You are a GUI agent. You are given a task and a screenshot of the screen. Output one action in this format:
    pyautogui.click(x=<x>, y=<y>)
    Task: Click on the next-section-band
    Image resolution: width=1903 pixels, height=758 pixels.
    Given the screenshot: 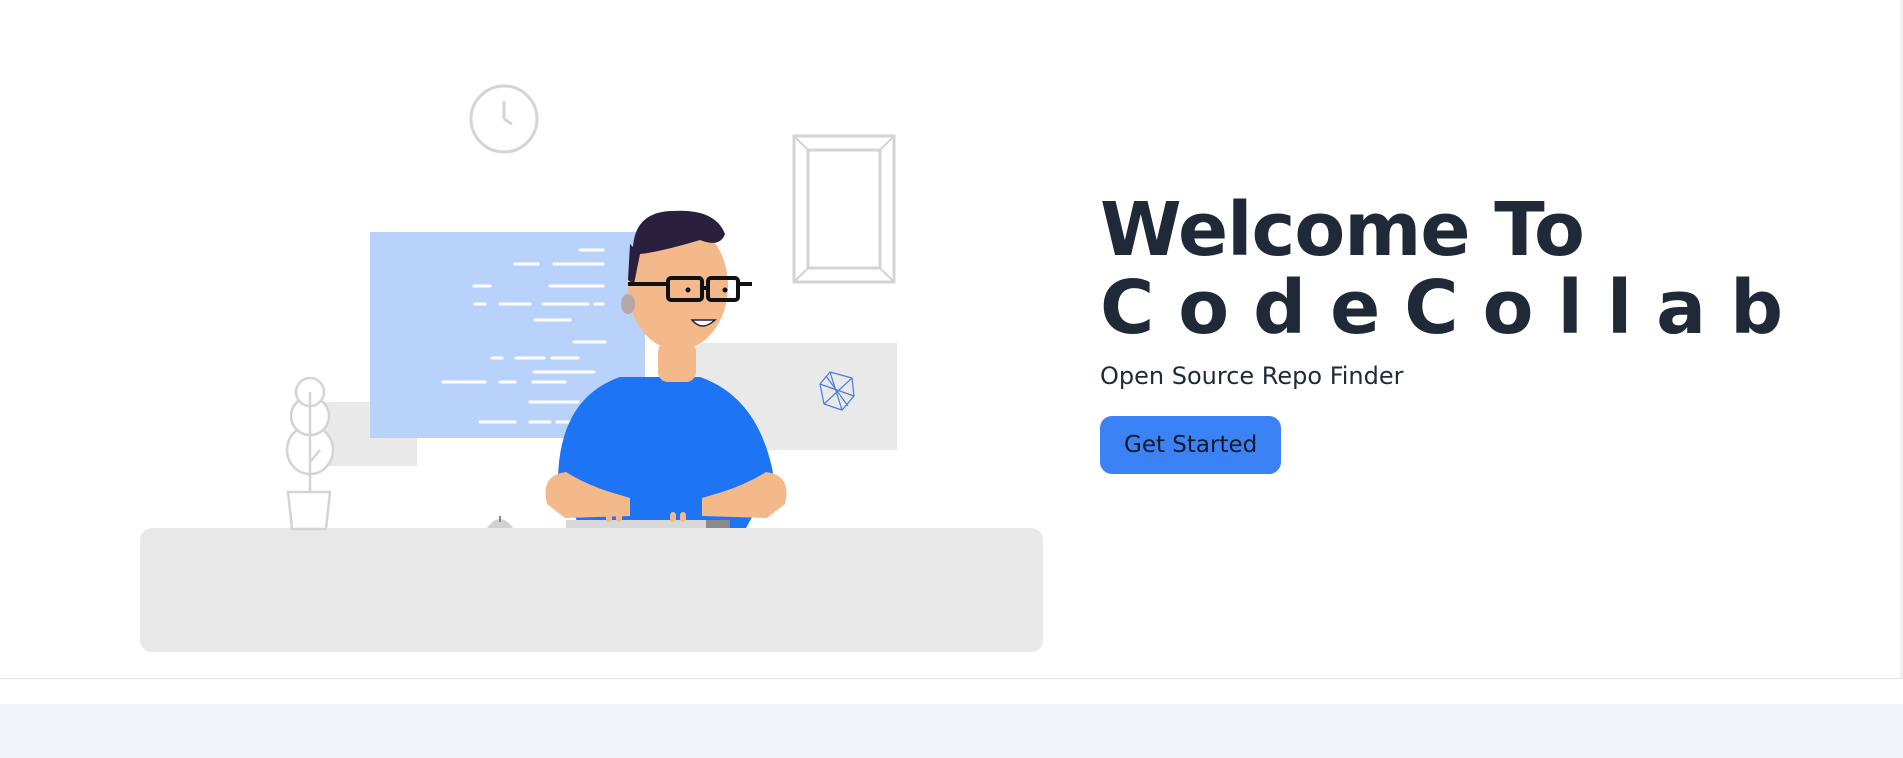 What is the action you would take?
    pyautogui.click(x=951, y=731)
    